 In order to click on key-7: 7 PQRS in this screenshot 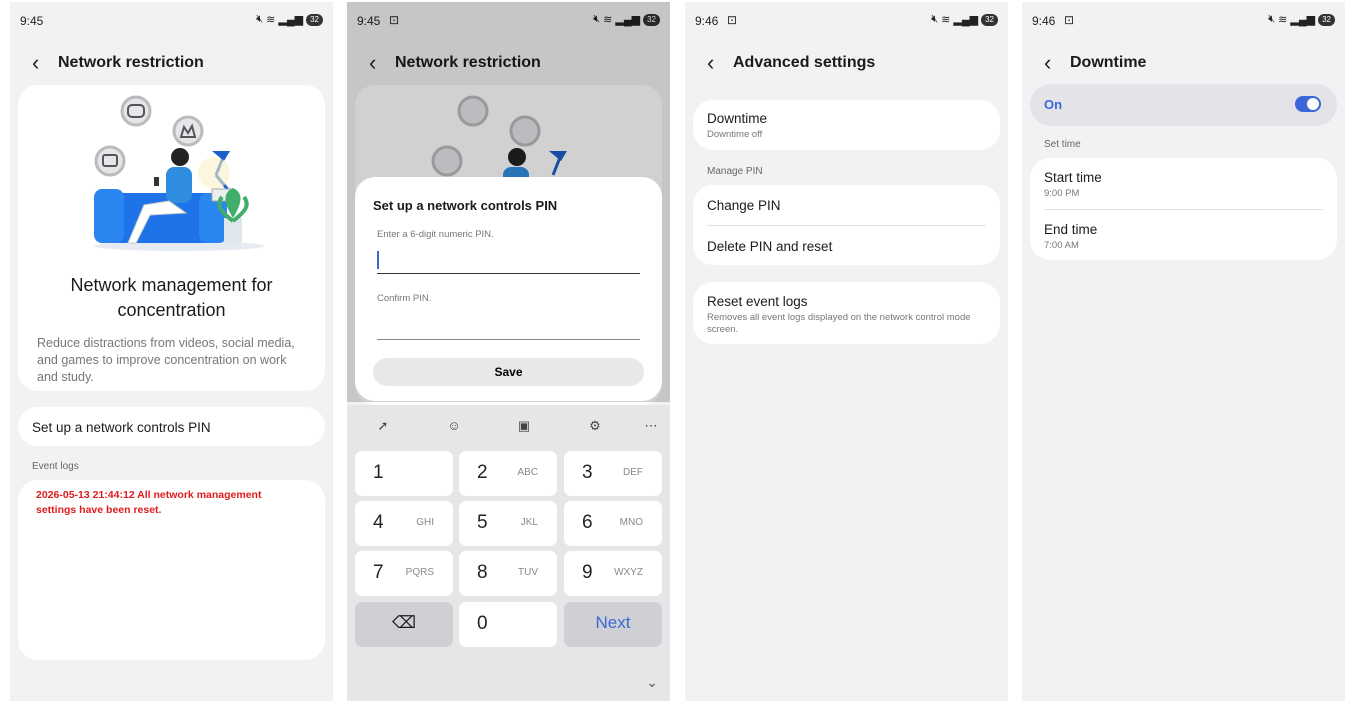, I will do `click(404, 573)`.